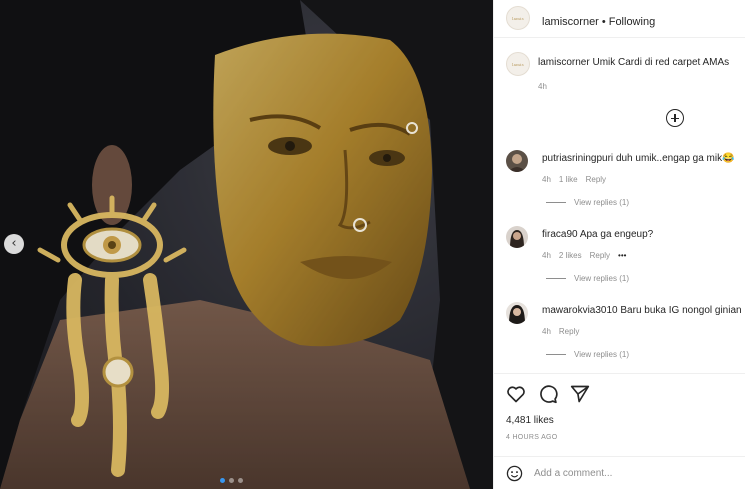 The height and width of the screenshot is (489, 745). Describe the element at coordinates (675, 118) in the screenshot. I see `load-more-comments-button` at that location.